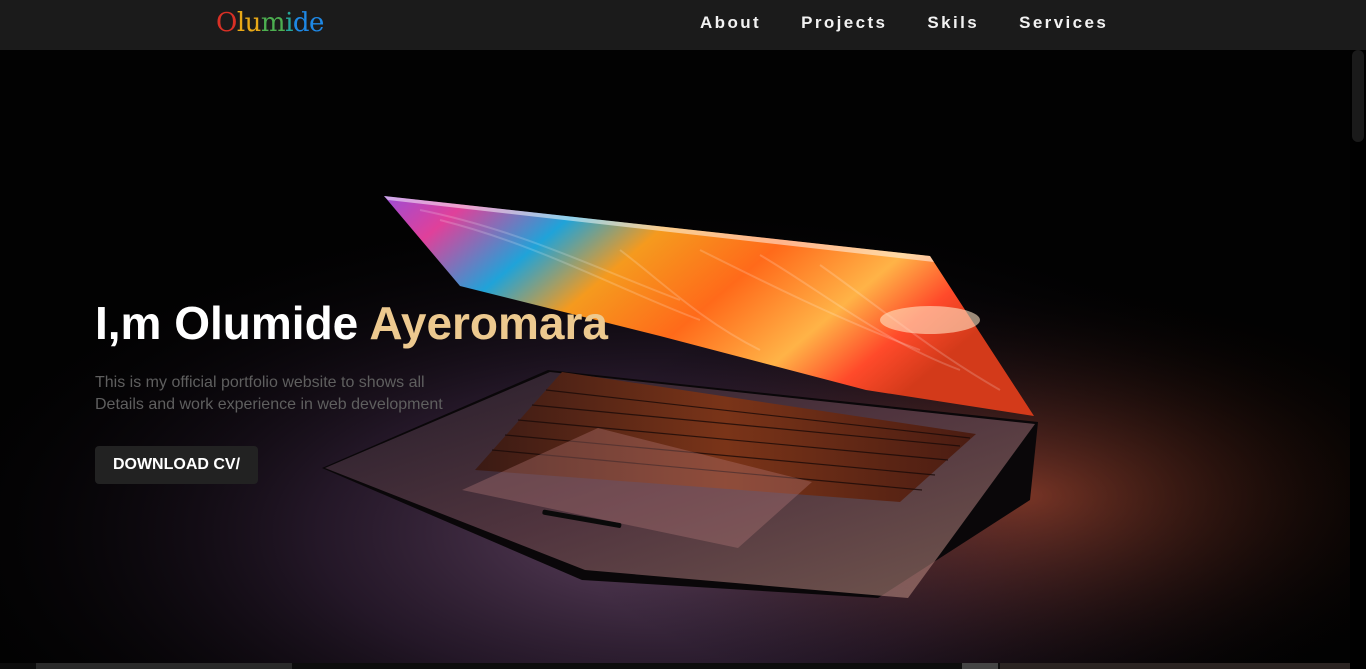 The width and height of the screenshot is (1366, 669). I want to click on nav-links: About Projects Skils Services, so click(924, 23).